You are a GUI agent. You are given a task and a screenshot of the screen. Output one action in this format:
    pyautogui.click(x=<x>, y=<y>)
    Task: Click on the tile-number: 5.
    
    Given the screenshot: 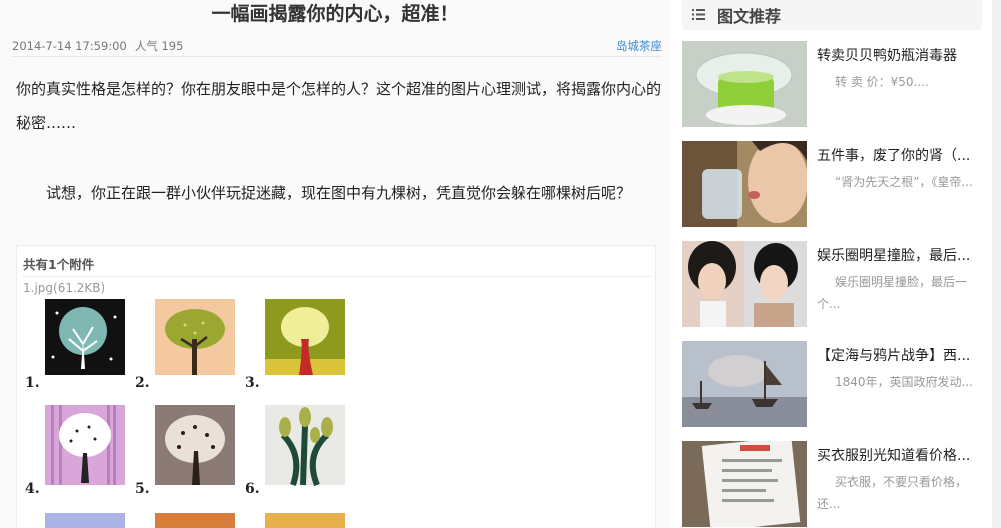 What is the action you would take?
    pyautogui.click(x=142, y=489)
    